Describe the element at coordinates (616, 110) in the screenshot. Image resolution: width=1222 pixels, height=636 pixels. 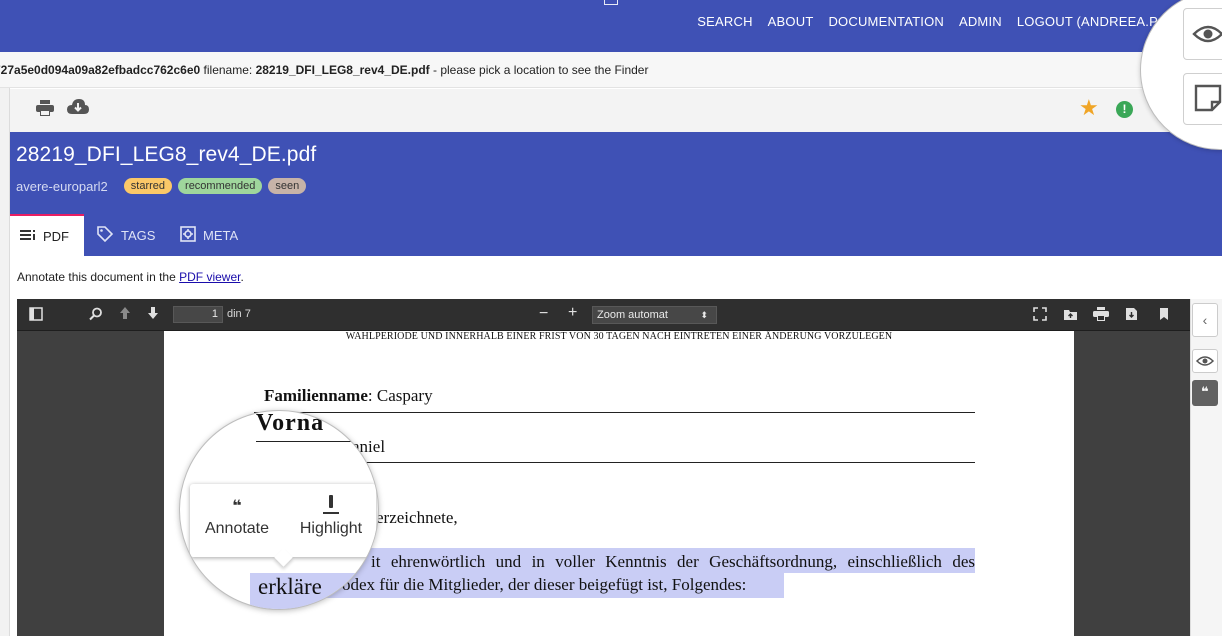
I see `document-toolbar: ★ !` at that location.